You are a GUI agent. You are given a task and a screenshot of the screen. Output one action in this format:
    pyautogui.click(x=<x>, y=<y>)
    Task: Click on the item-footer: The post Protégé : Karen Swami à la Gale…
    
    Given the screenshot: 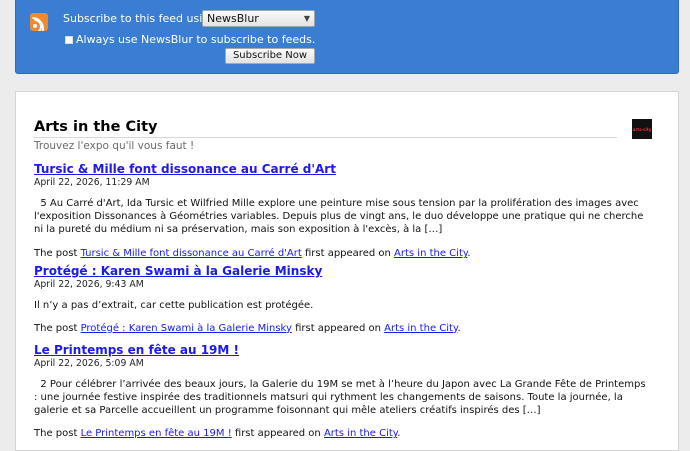 What is the action you would take?
    pyautogui.click(x=340, y=328)
    